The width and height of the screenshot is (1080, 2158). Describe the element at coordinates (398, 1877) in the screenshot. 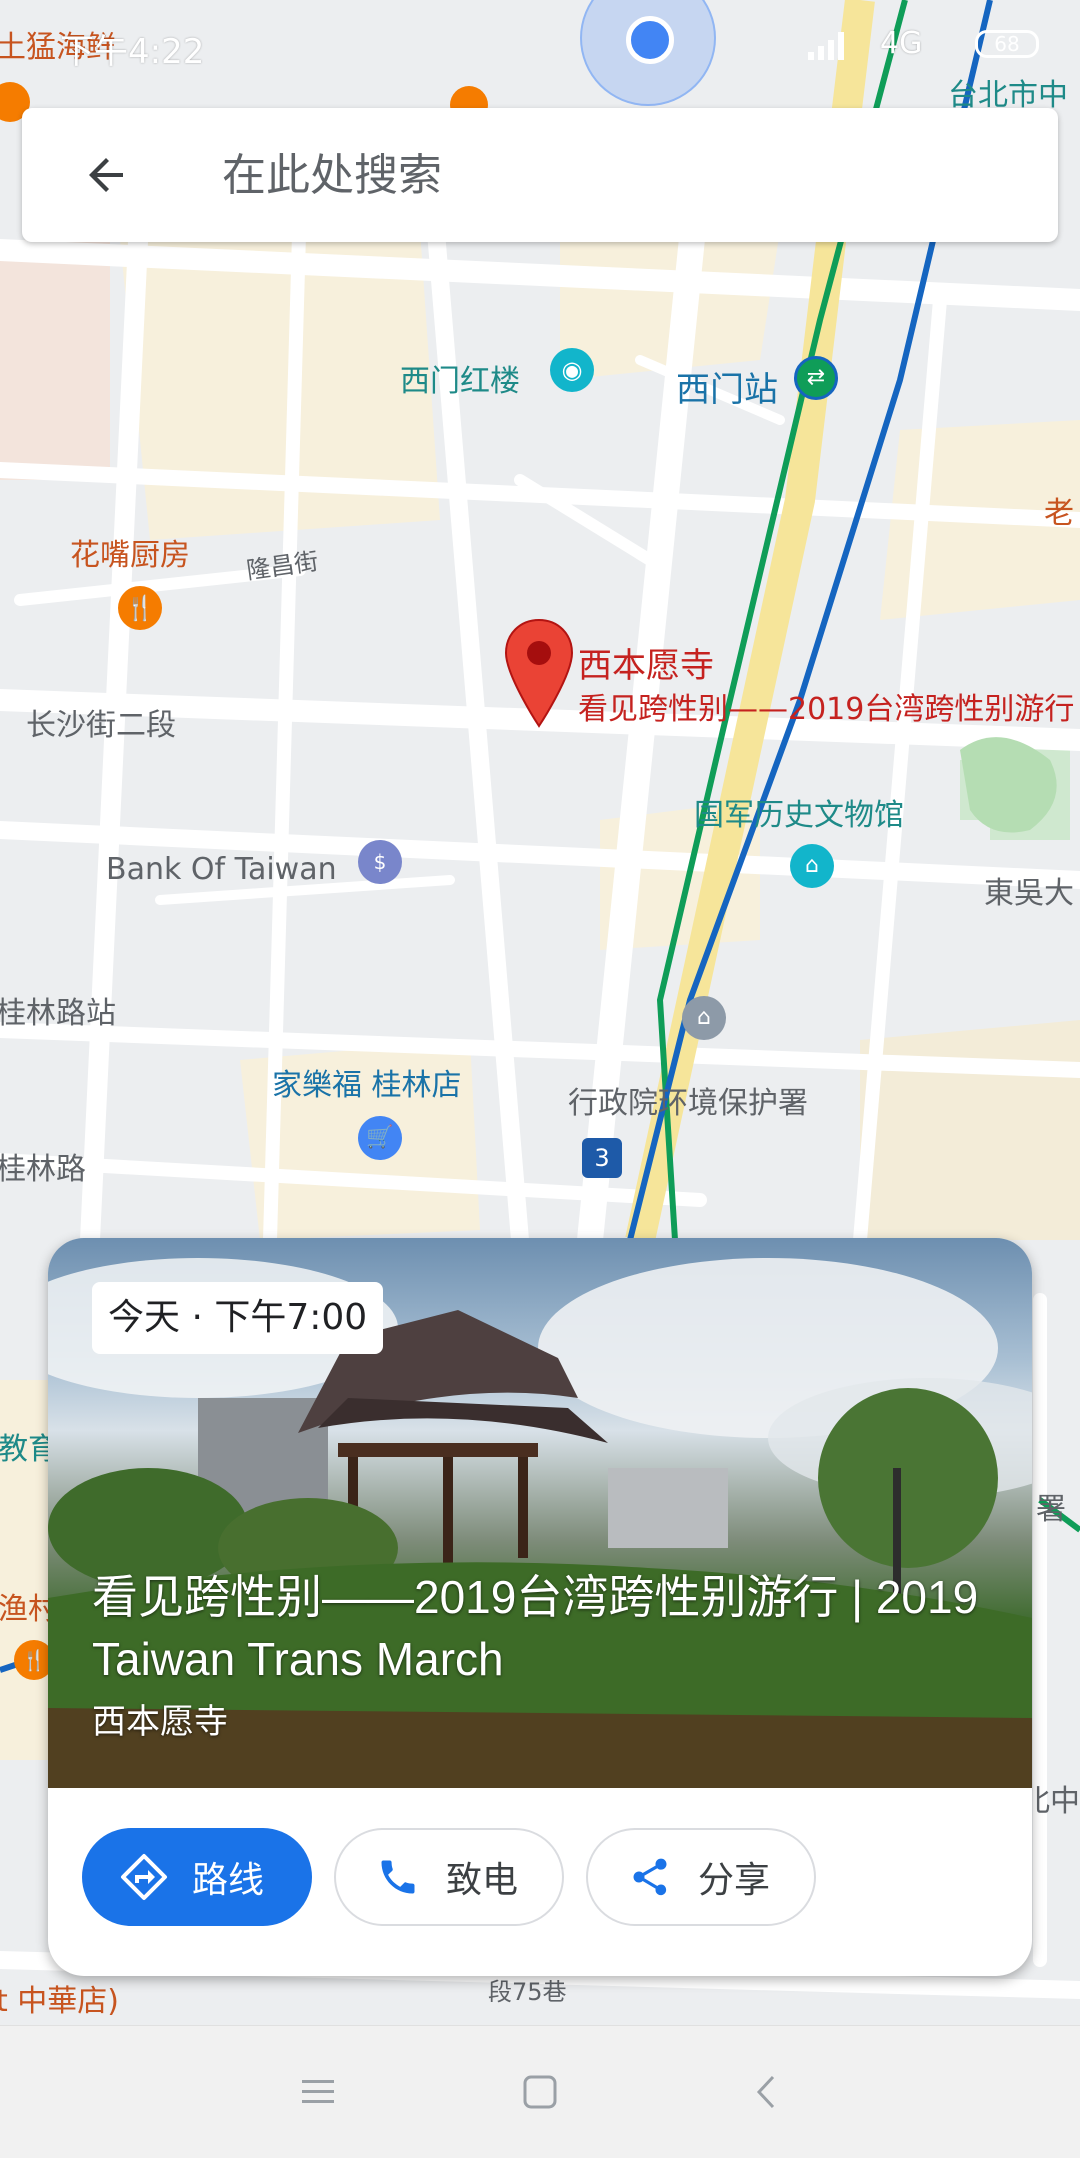

I see `phone-icon` at that location.